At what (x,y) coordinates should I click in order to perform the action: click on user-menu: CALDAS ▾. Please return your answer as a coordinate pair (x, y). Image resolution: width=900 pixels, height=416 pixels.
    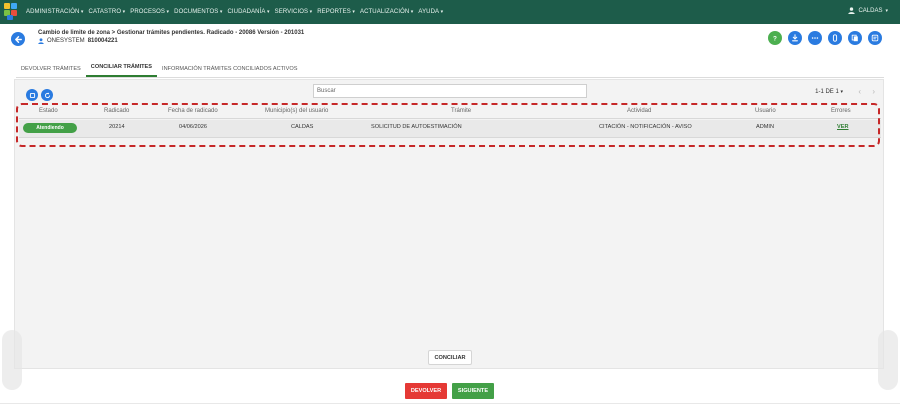
    Looking at the image, I should click on (868, 10).